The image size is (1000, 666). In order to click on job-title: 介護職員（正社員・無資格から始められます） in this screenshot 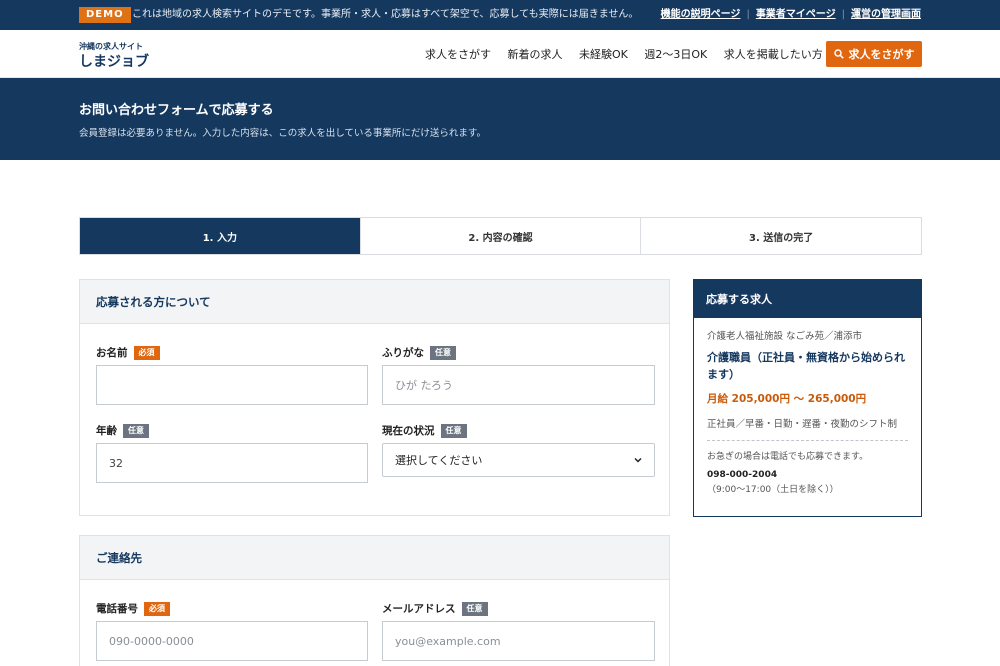, I will do `click(806, 366)`.